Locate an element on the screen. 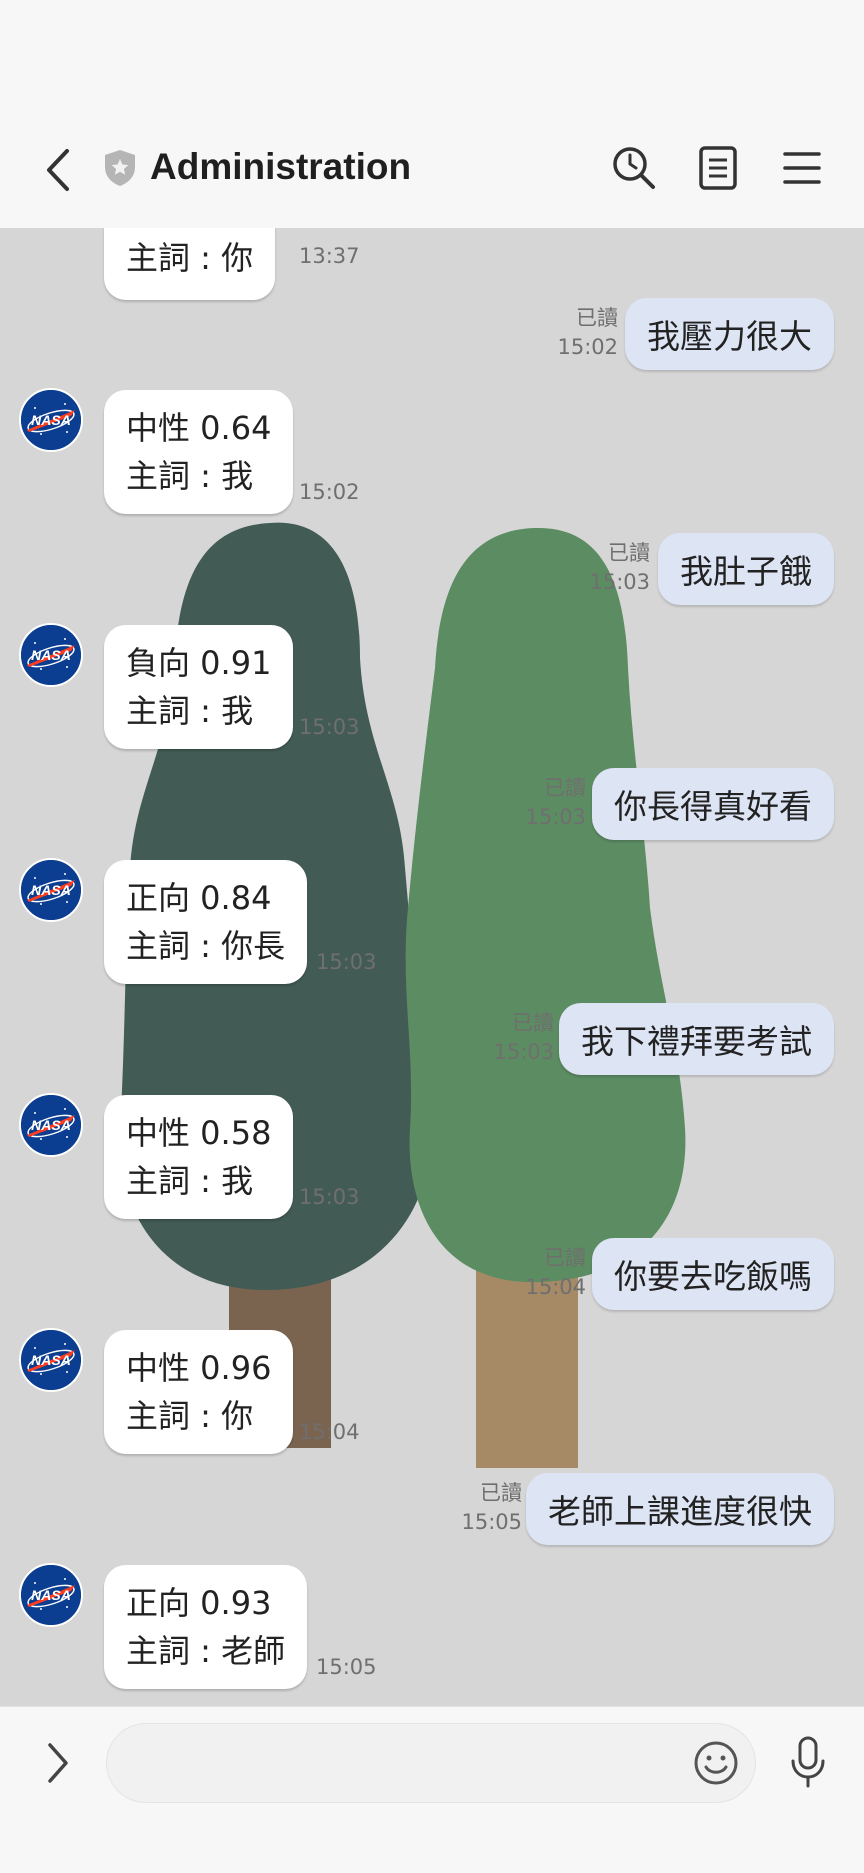 This screenshot has width=864, height=1873. outgoing-message: 我壓力很大 is located at coordinates (729, 334).